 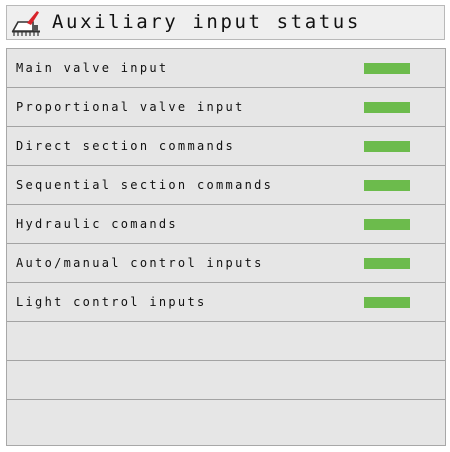 I want to click on input-label: Light control inputs, so click(x=111, y=302).